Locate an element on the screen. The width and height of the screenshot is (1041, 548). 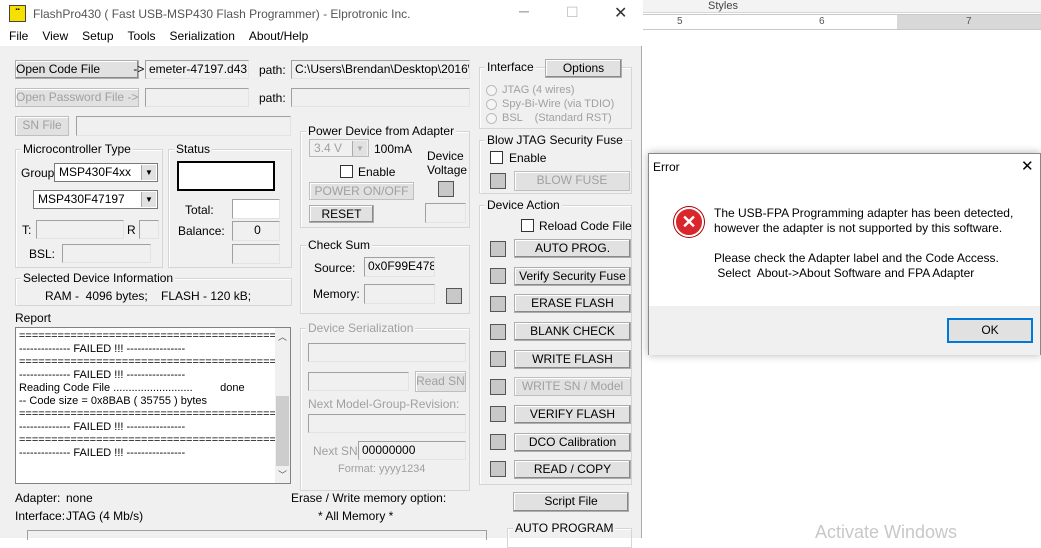
bsl-field is located at coordinates (106, 253).